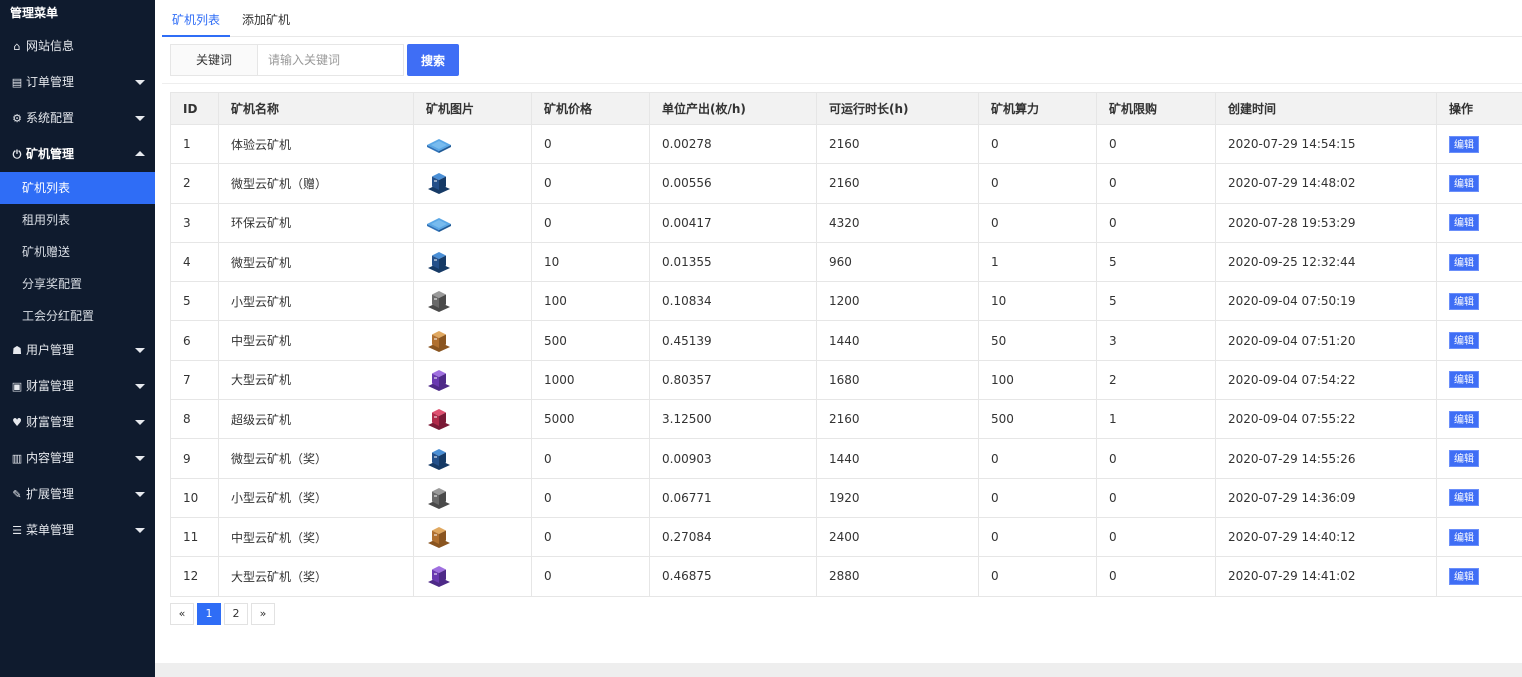 Image resolution: width=1522 pixels, height=677 pixels. Describe the element at coordinates (77, 494) in the screenshot. I see `sidebar-item-extensions: ✎ 扩展管理` at that location.